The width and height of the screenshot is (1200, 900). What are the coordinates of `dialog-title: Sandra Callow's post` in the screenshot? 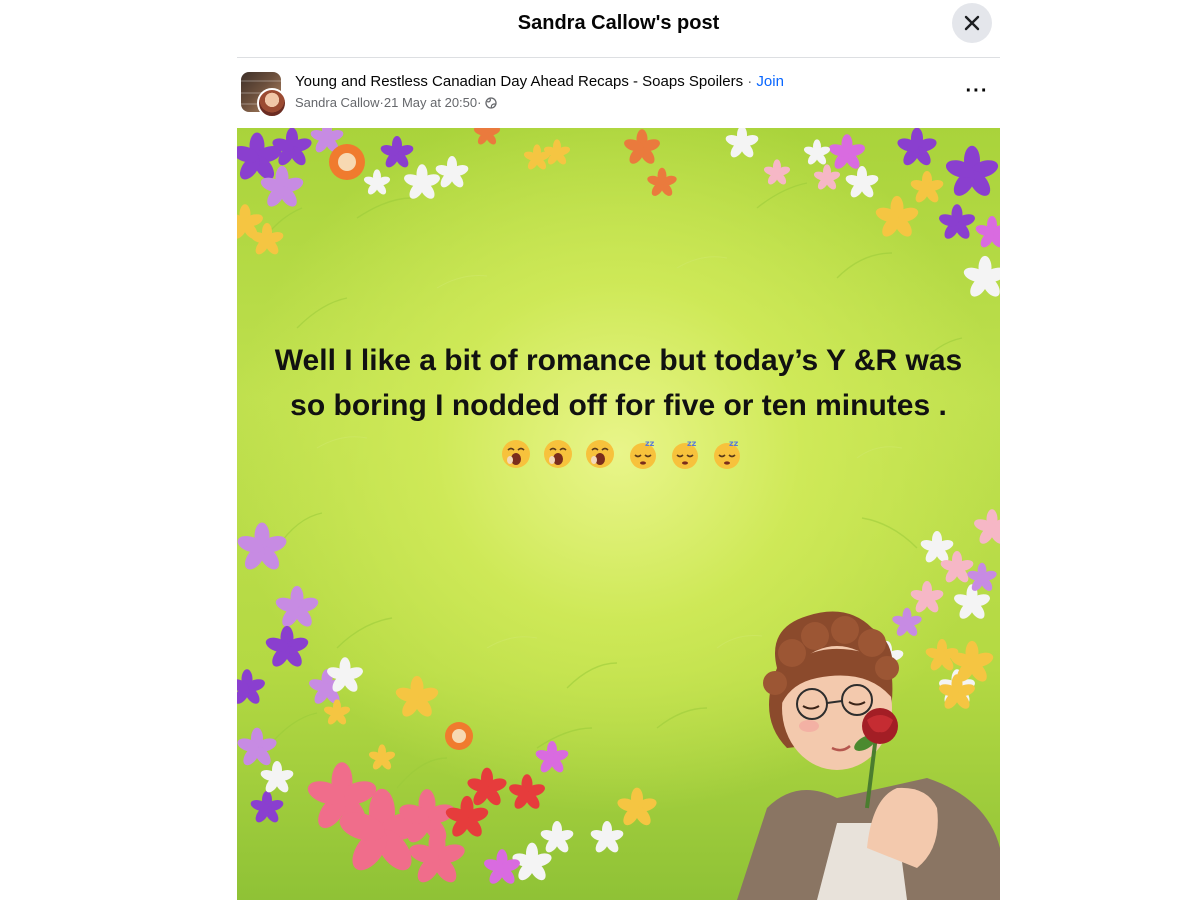 It's located at (618, 23).